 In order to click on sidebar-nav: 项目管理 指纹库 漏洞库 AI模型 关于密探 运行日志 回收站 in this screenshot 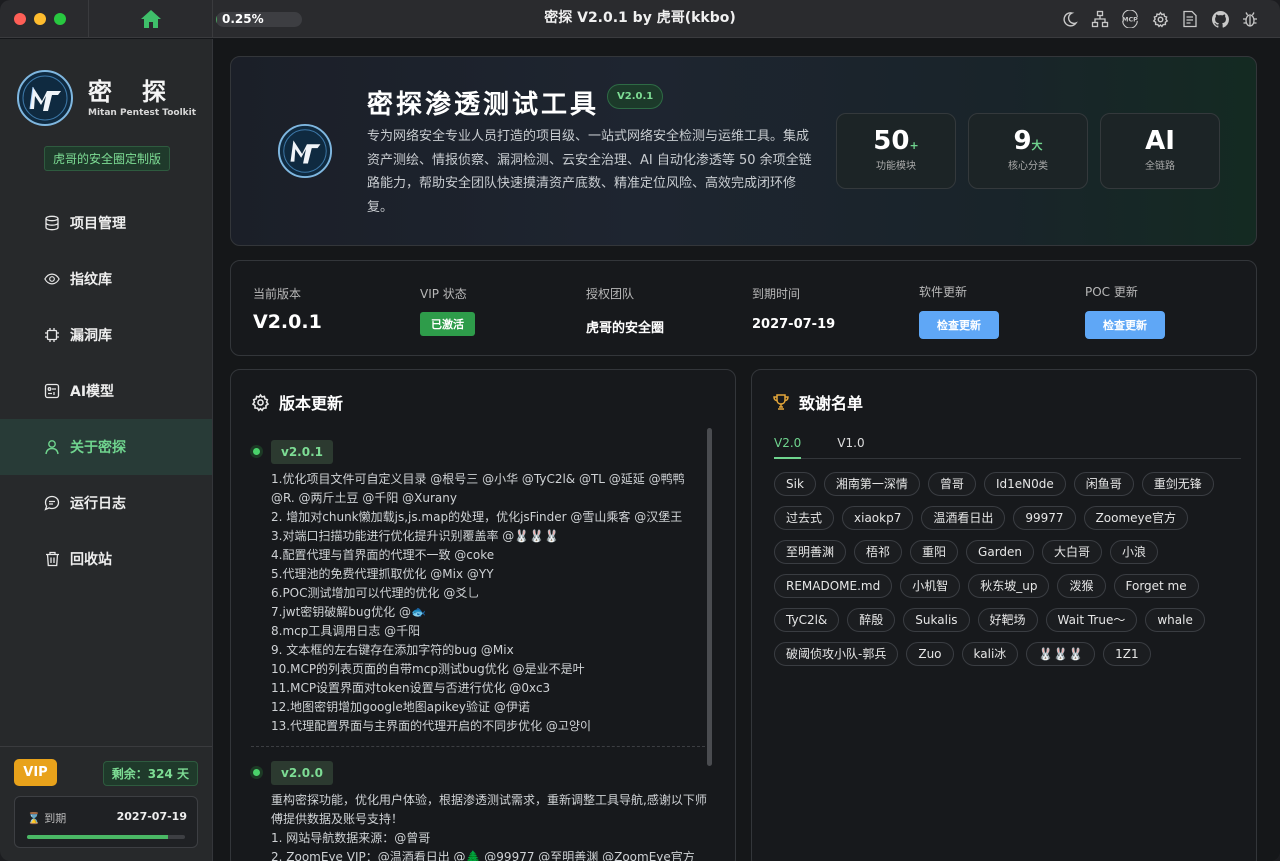, I will do `click(106, 391)`.